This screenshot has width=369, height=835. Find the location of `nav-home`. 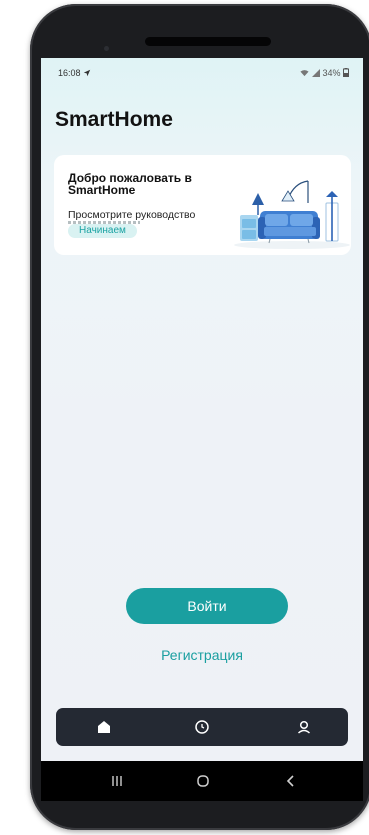

nav-home is located at coordinates (104, 727).